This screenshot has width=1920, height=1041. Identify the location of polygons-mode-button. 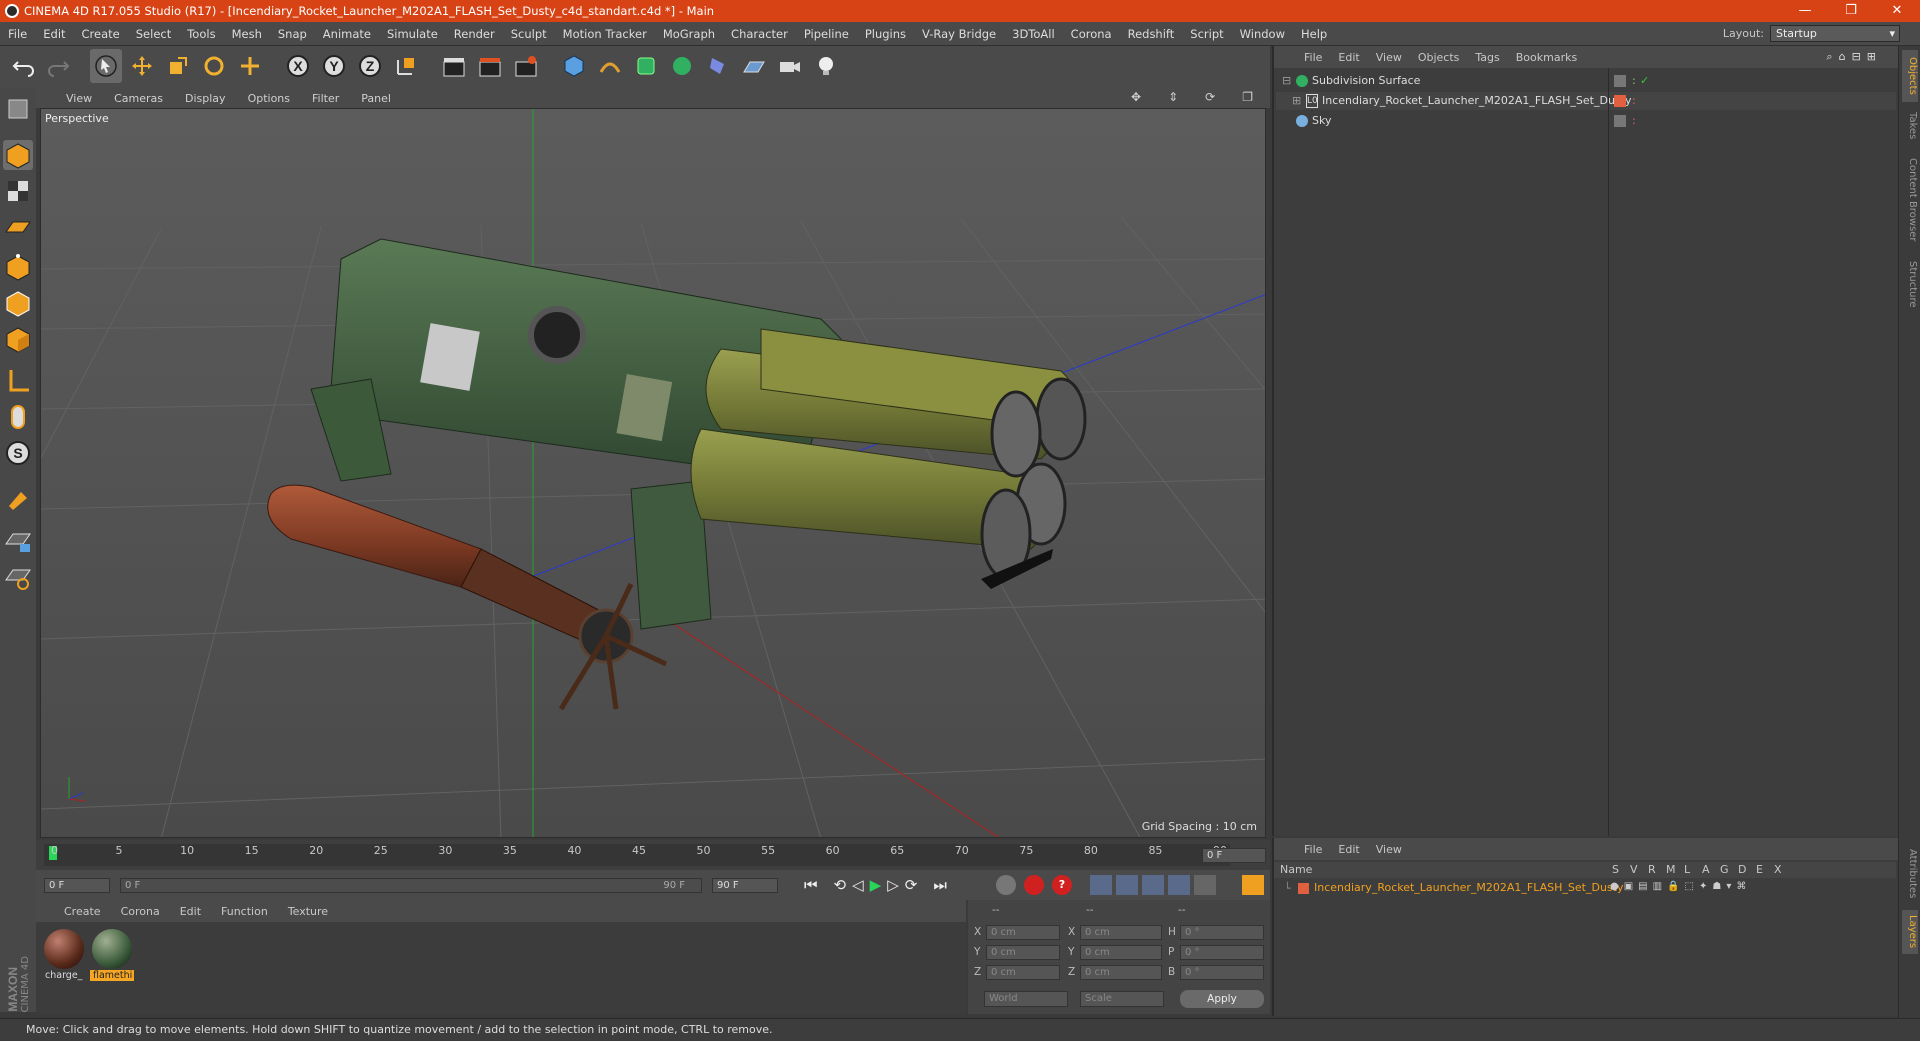
(18, 339).